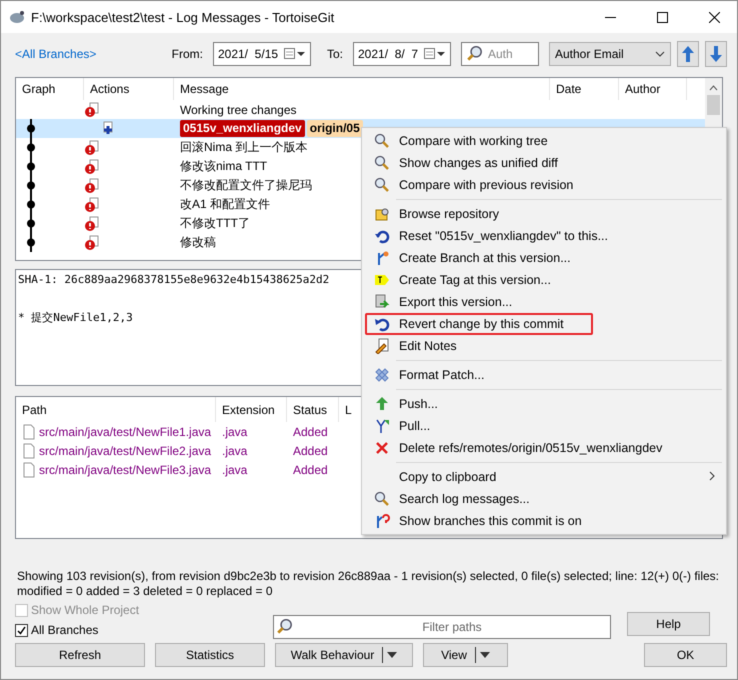 This screenshot has width=738, height=680. Describe the element at coordinates (382, 302) in the screenshot. I see `export-icon` at that location.